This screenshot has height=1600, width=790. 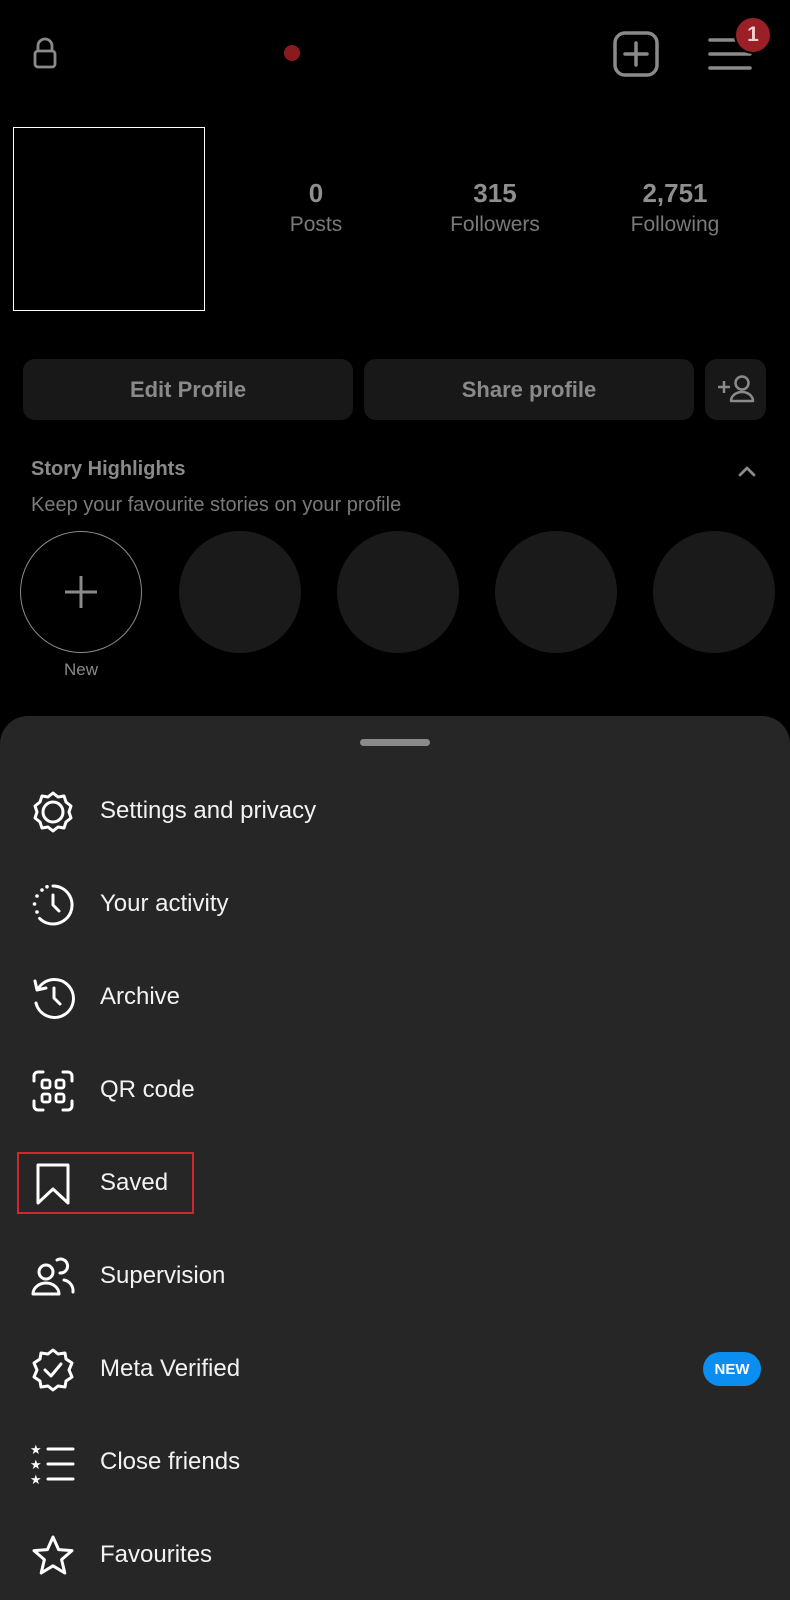 I want to click on menu-item-label: Close friends, so click(x=170, y=1461).